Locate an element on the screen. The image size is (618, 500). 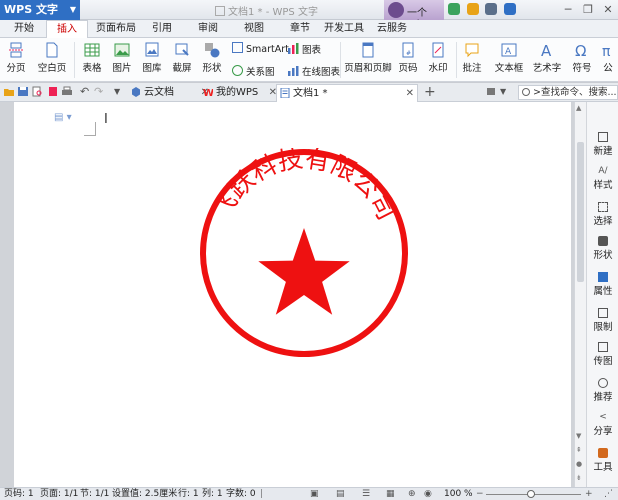
tab-page-layout: 页面布局 is located at coordinates (116, 29).